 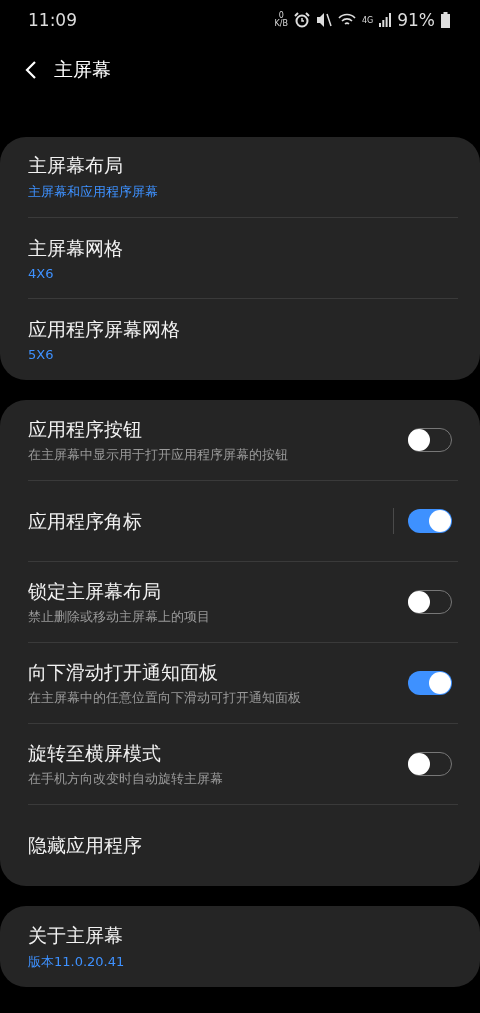 I want to click on battery-percent: 91%, so click(x=416, y=20).